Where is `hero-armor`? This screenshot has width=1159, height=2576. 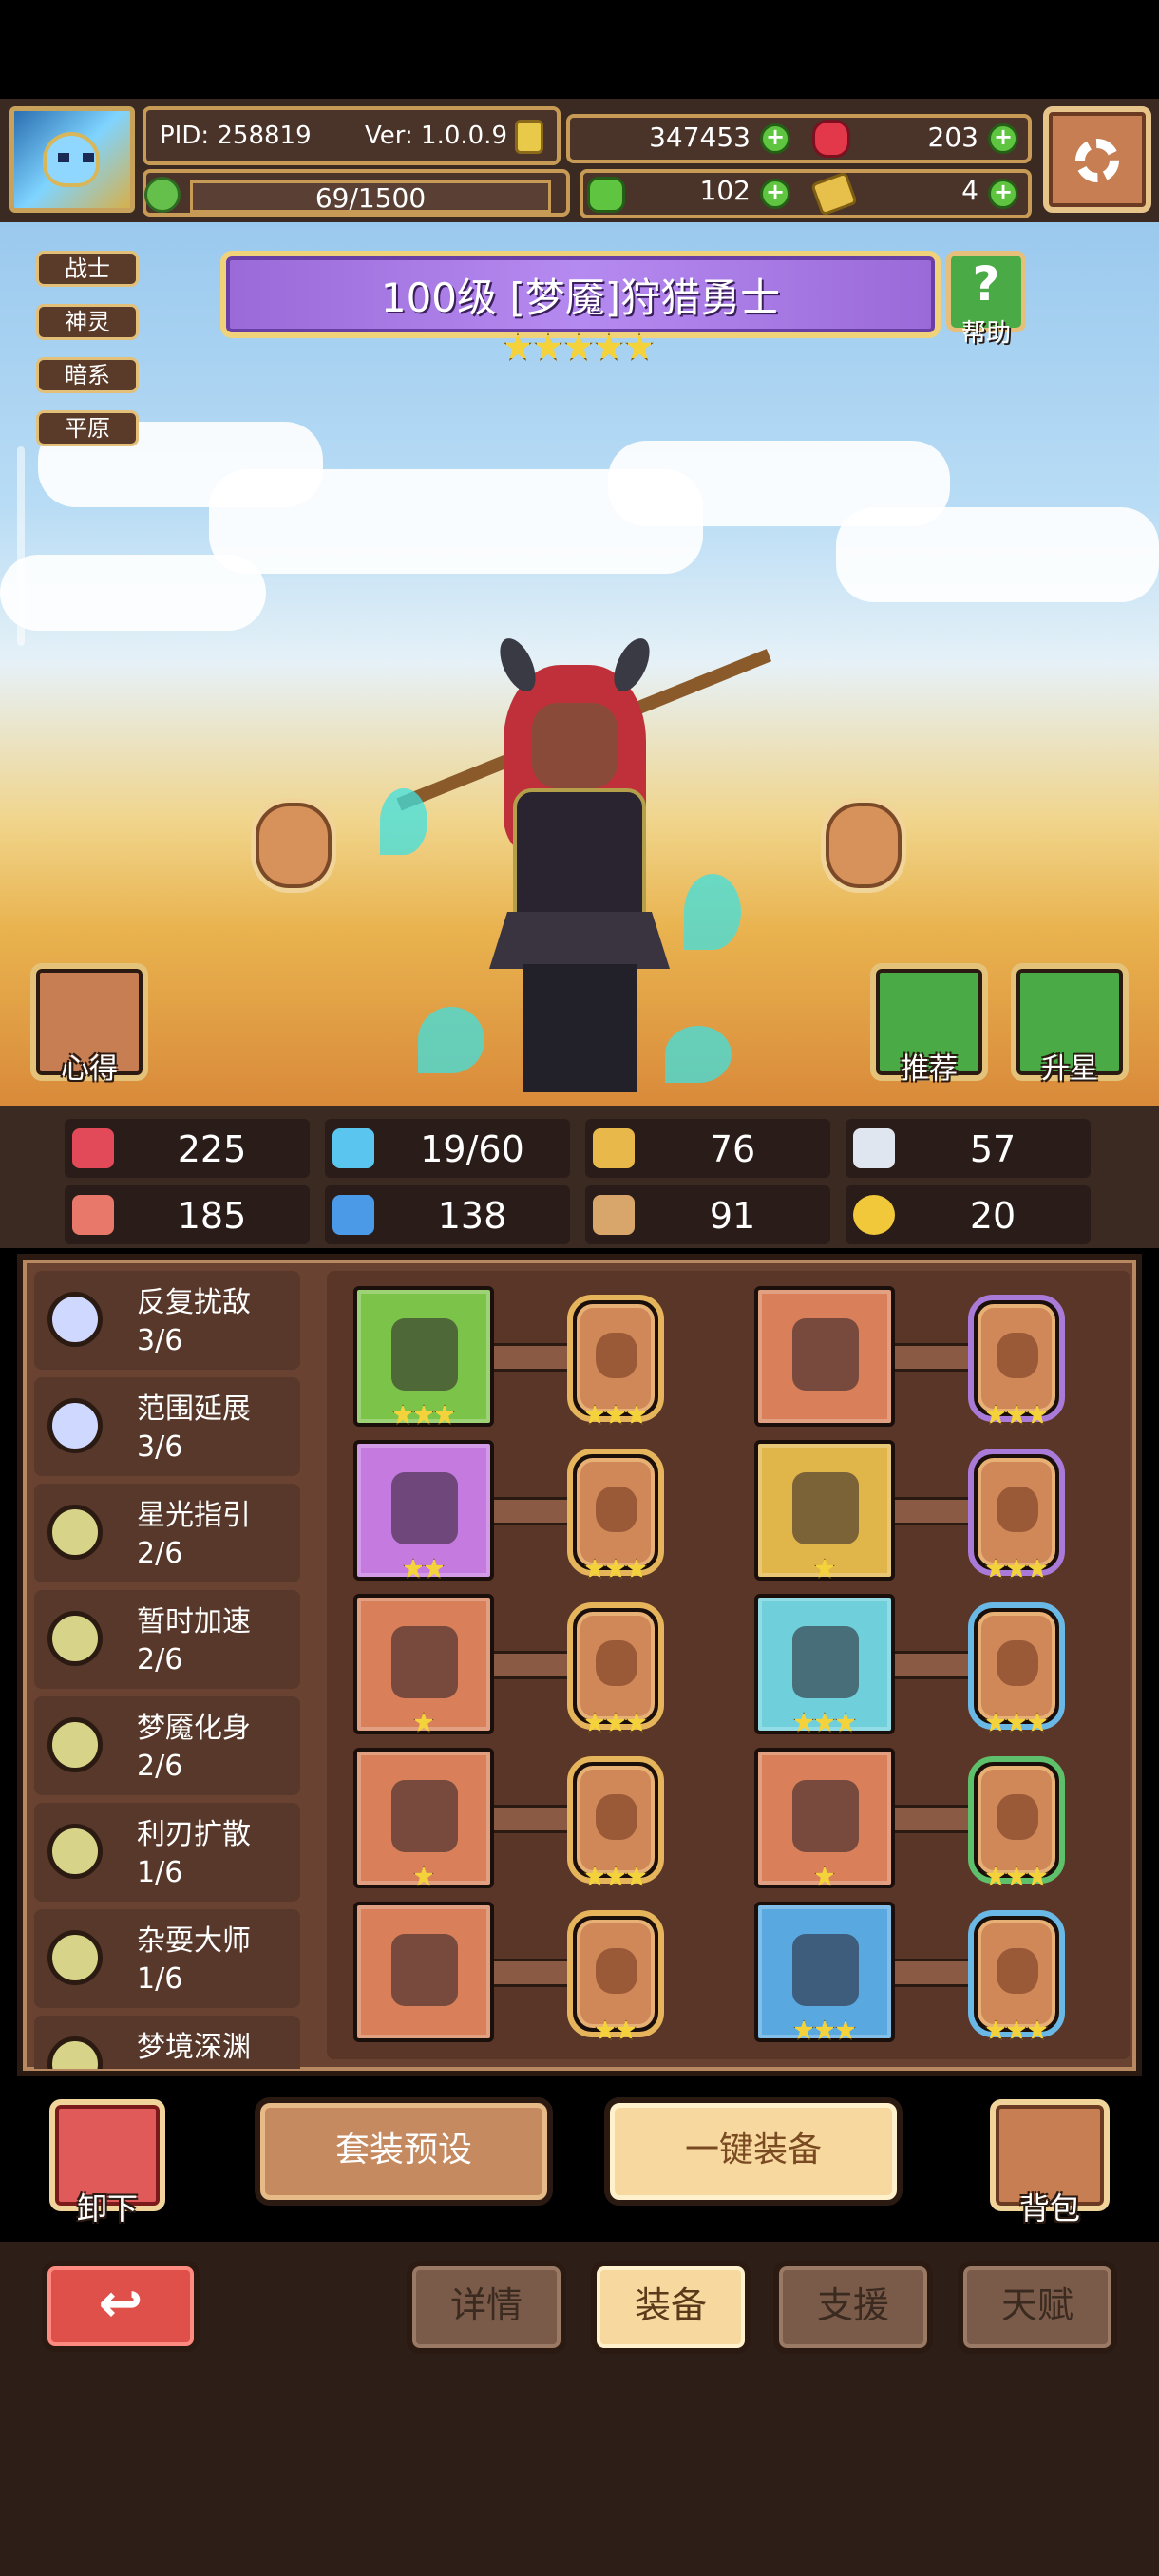
hero-armor is located at coordinates (579, 859).